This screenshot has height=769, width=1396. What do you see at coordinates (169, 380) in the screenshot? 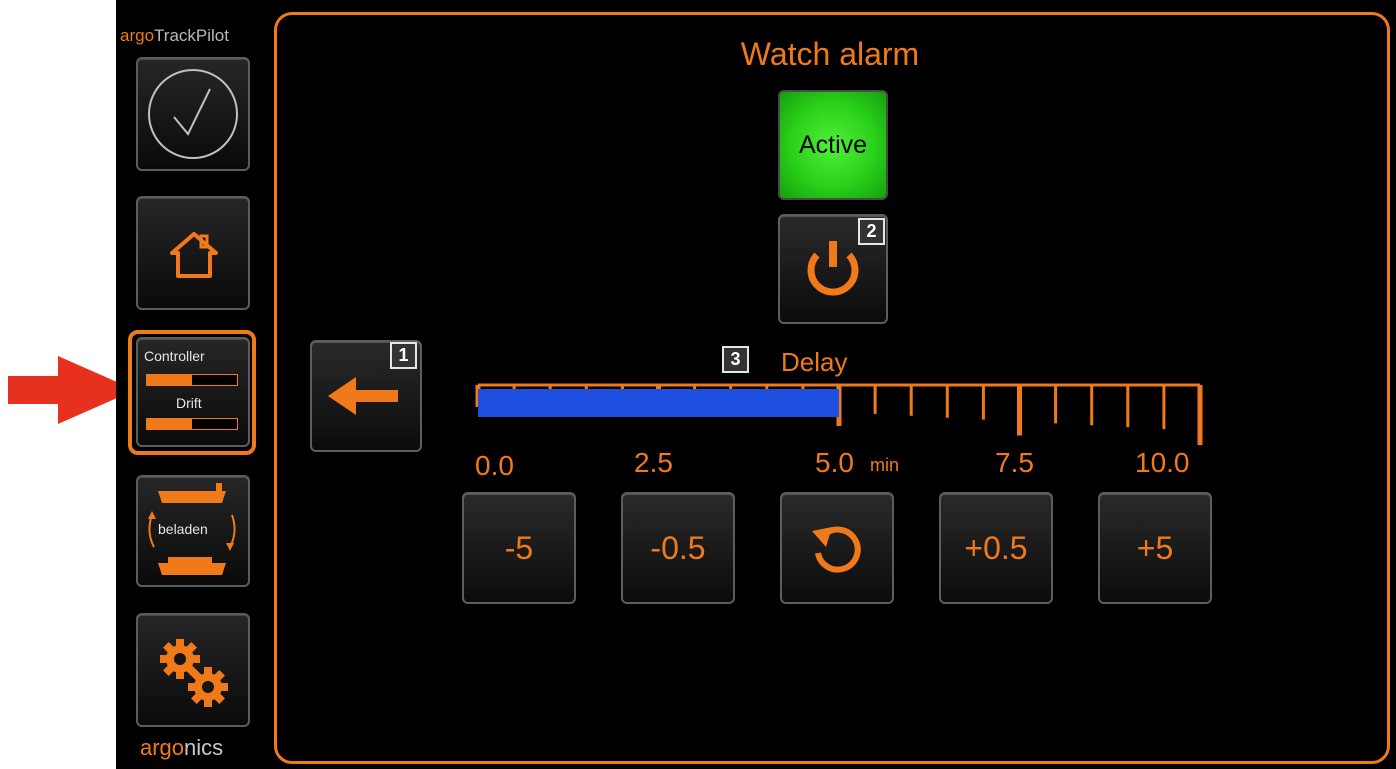
I see `controller-level-fill` at bounding box center [169, 380].